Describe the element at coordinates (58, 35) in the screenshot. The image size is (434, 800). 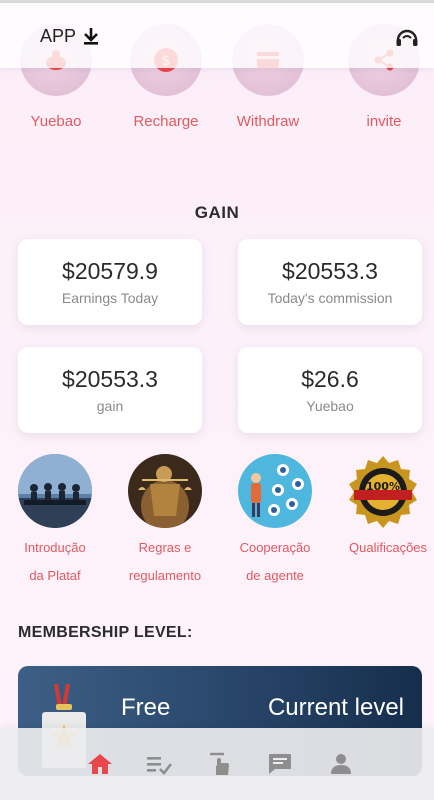
I see `app-label: APP` at that location.